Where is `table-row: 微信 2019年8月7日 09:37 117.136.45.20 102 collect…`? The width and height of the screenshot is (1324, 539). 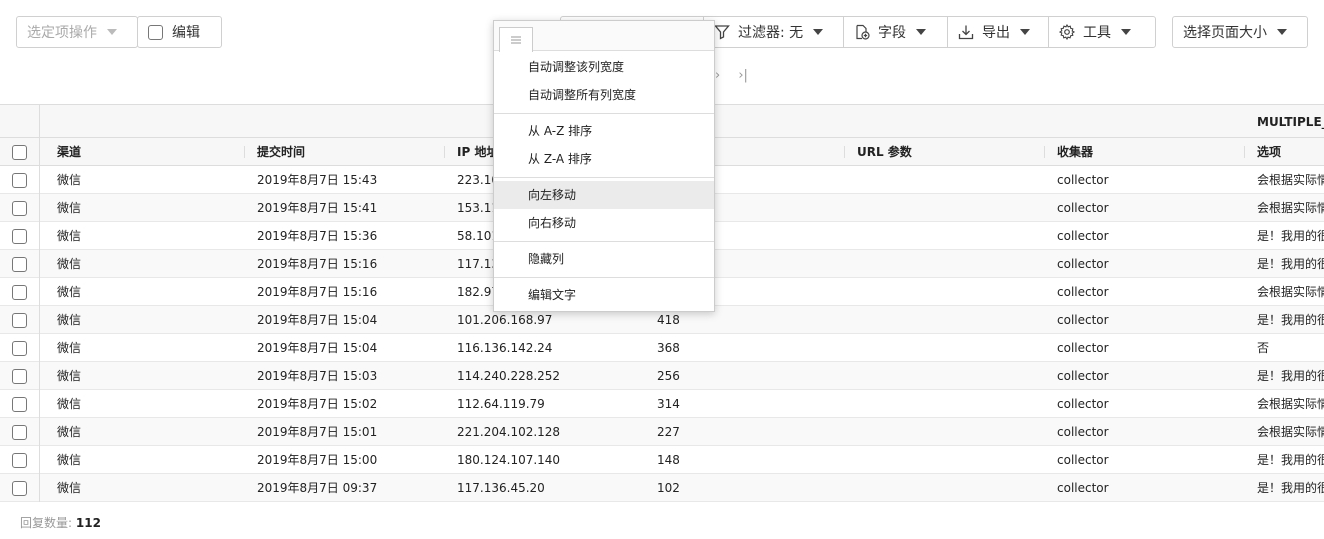 table-row: 微信 2019年8月7日 09:37 117.136.45.20 102 collect… is located at coordinates (662, 488).